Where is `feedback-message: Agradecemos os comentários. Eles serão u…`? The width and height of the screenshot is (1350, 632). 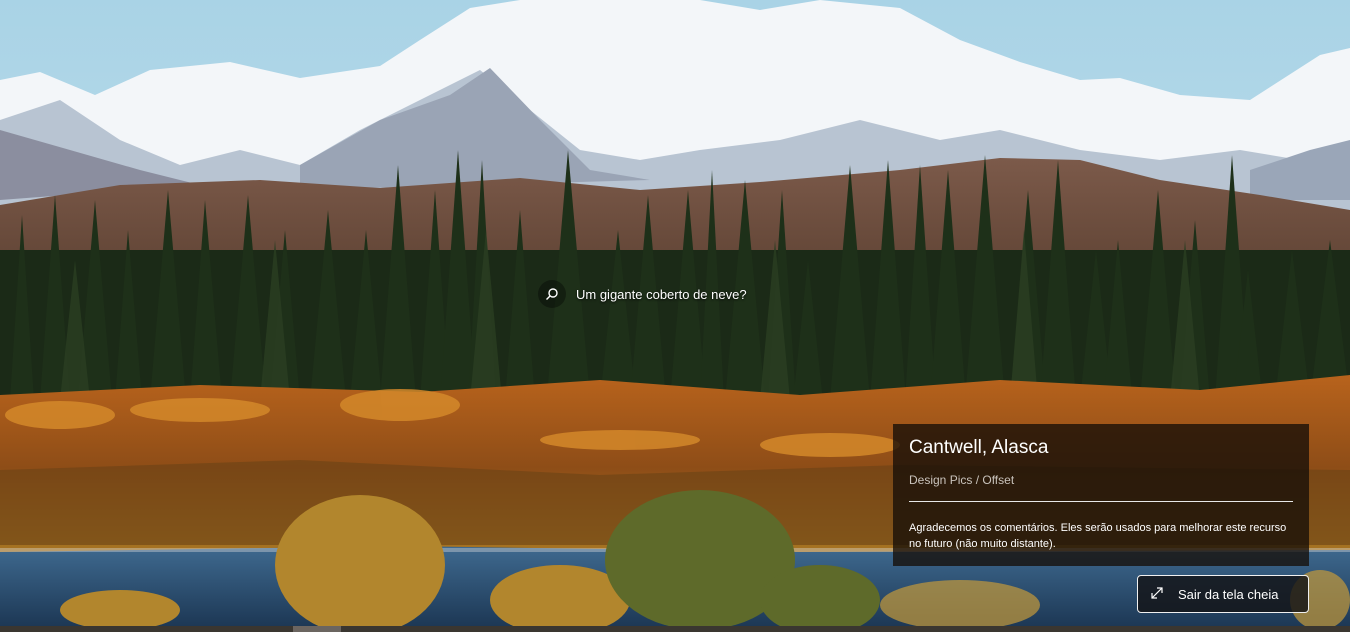
feedback-message: Agradecemos os comentários. Eles serão u… is located at coordinates (1098, 536).